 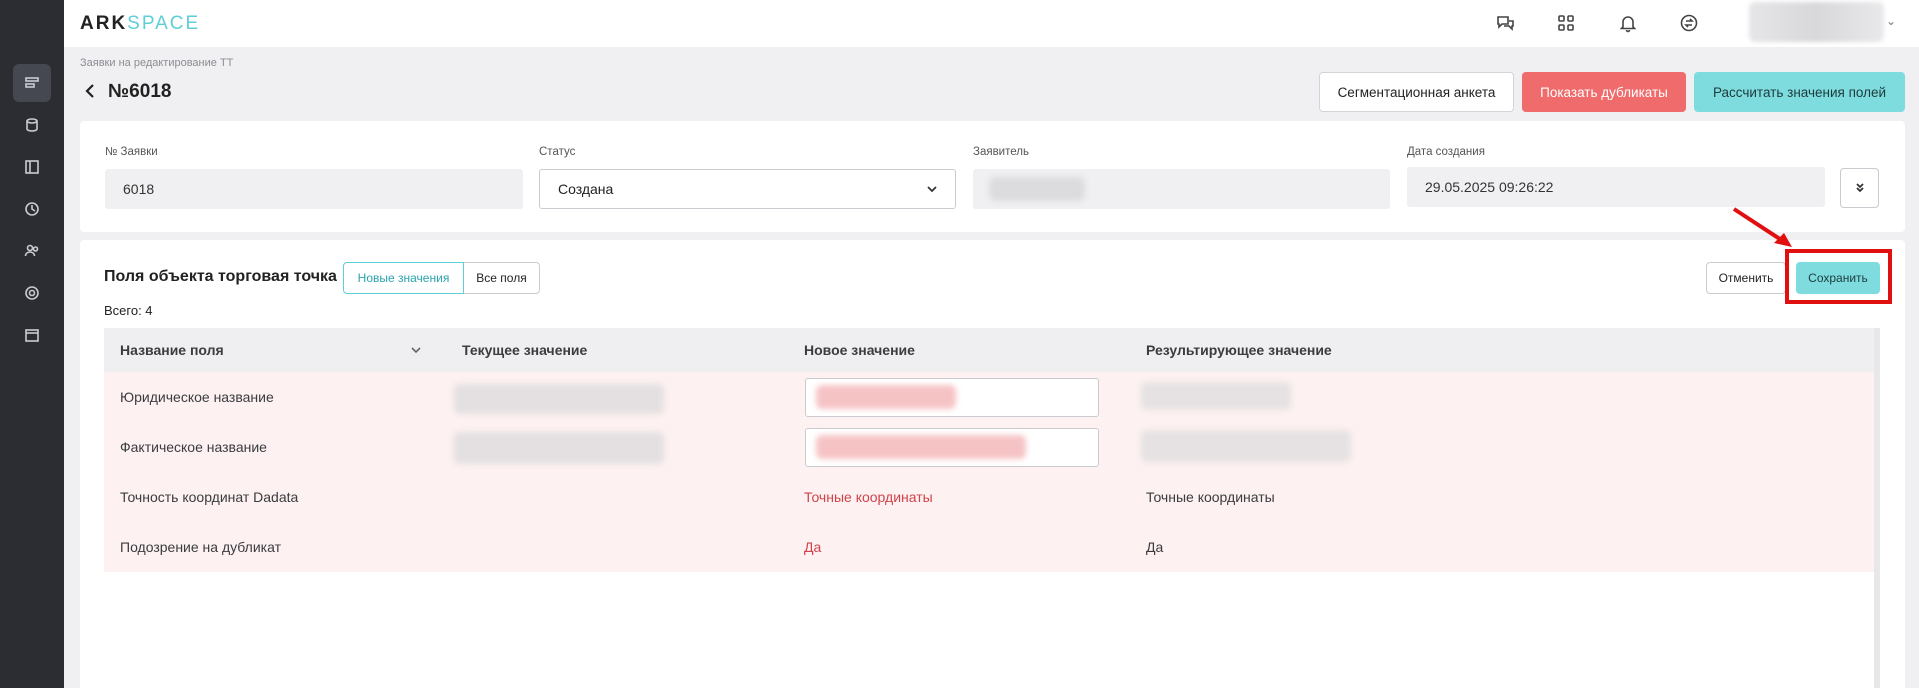 I want to click on settings-icon, so click(x=32, y=293).